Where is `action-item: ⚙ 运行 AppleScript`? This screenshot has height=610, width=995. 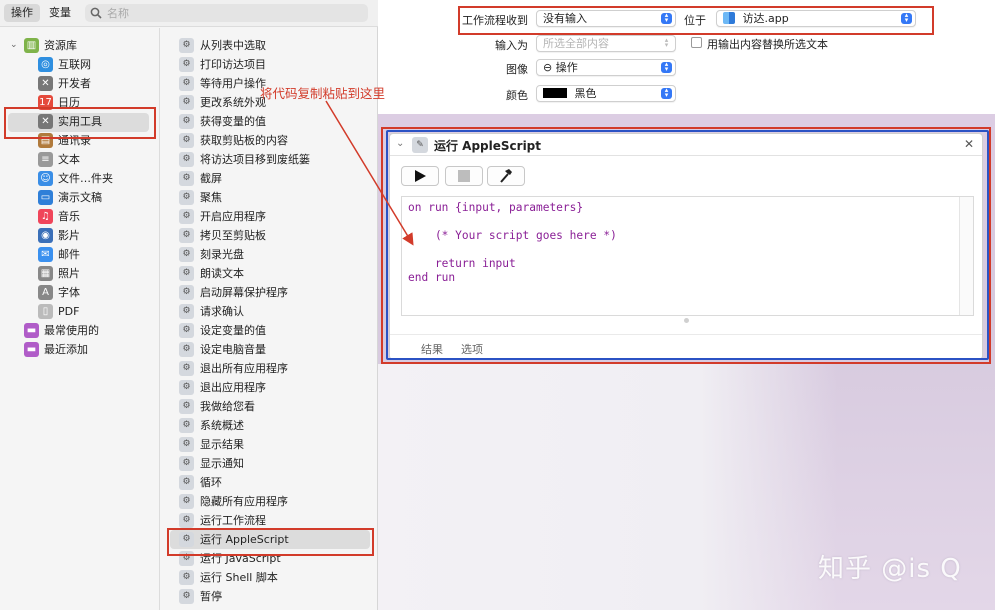
action-item: ⚙ 运行 AppleScript is located at coordinates (269, 539).